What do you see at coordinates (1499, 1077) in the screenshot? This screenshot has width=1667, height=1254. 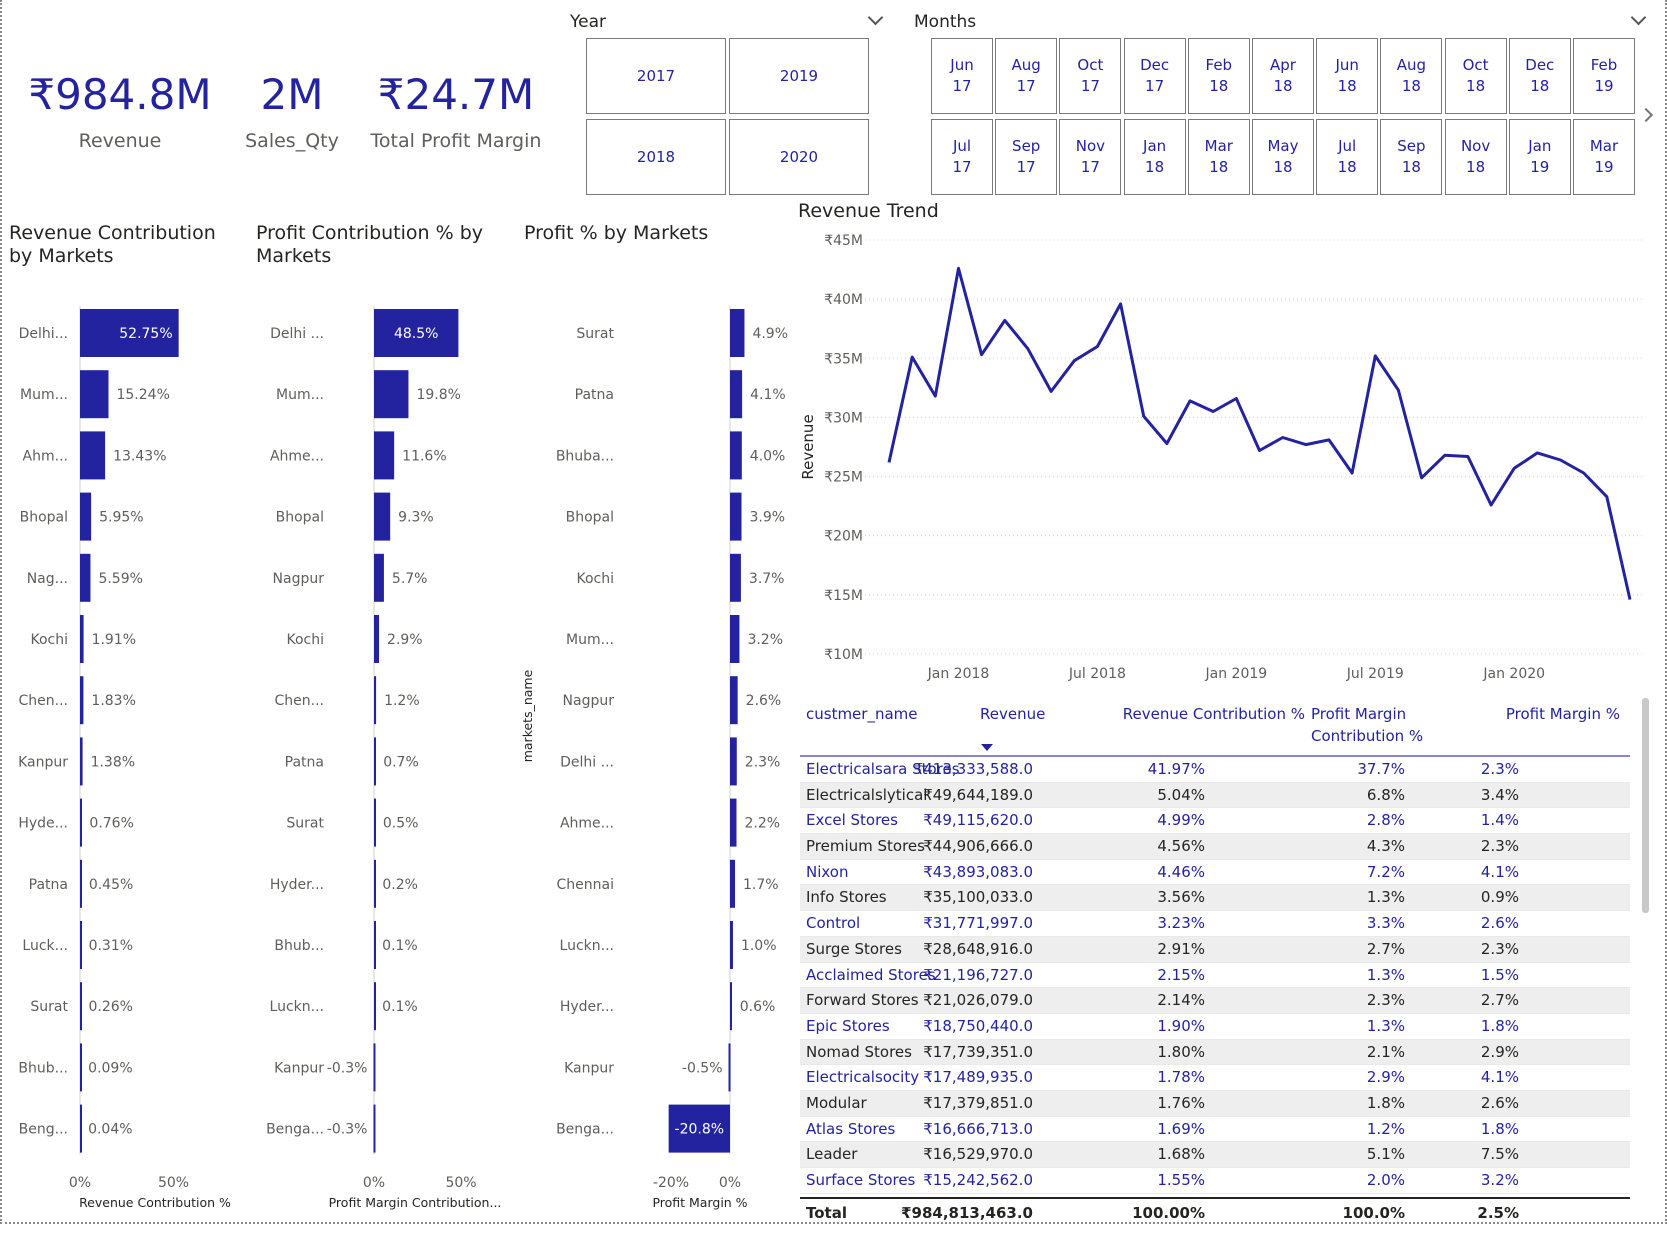 I see `table-cell: 4.1%` at bounding box center [1499, 1077].